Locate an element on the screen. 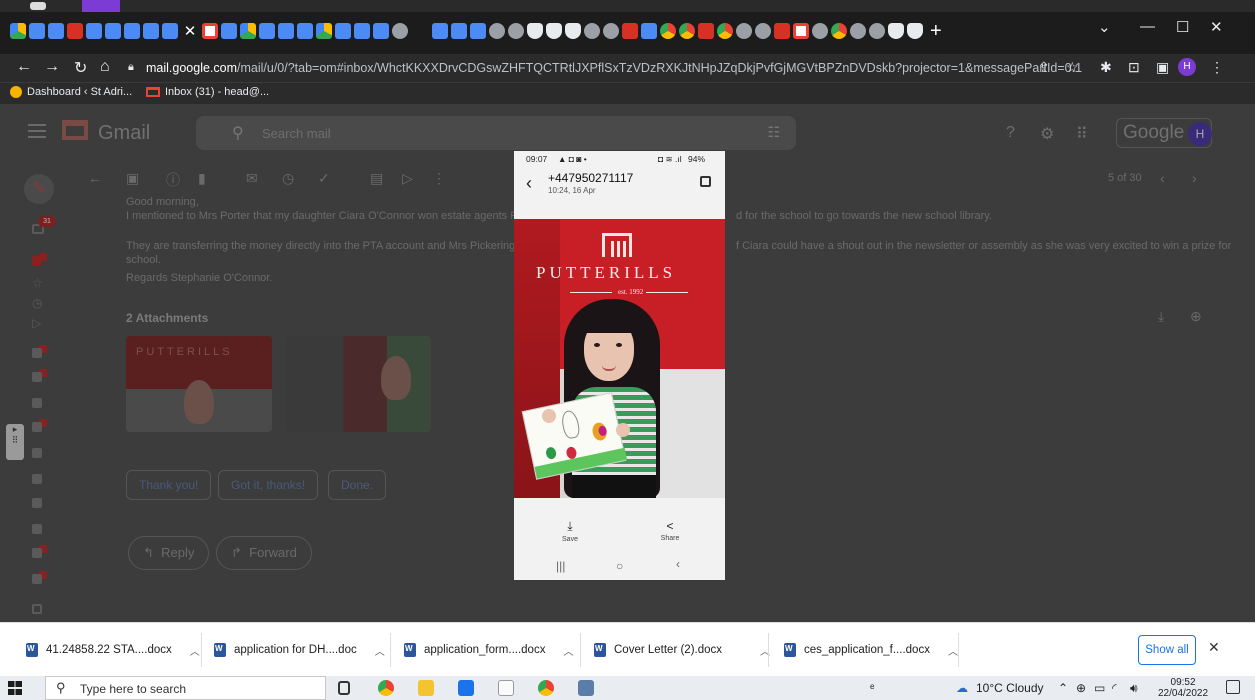 The image size is (1255, 700). smart-reply-chip: Thank you! is located at coordinates (169, 485).